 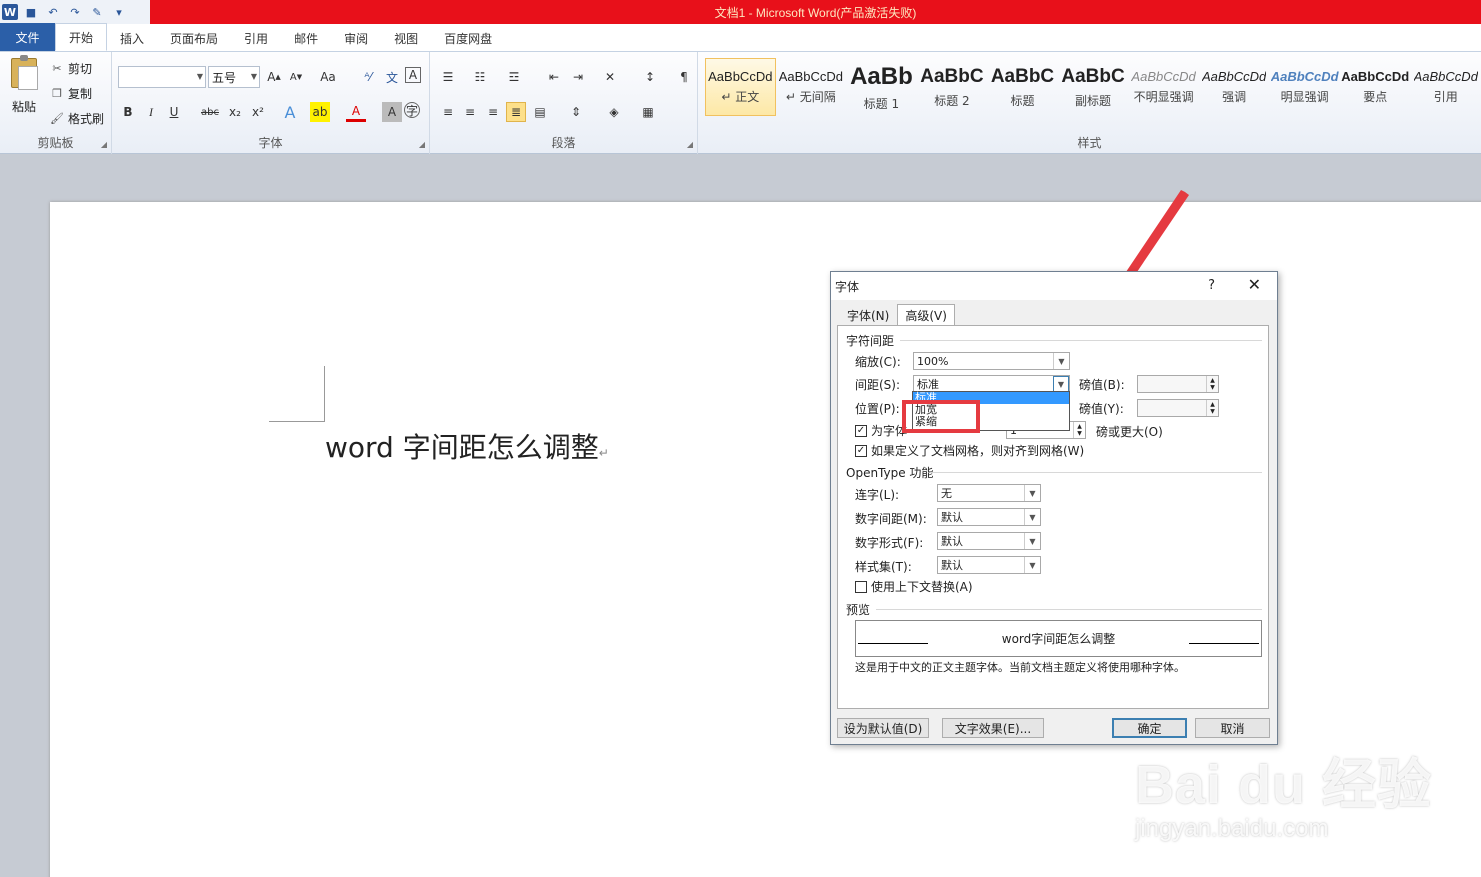 What do you see at coordinates (881, 87) in the screenshot?
I see `style-item: AaBb 标题 1` at bounding box center [881, 87].